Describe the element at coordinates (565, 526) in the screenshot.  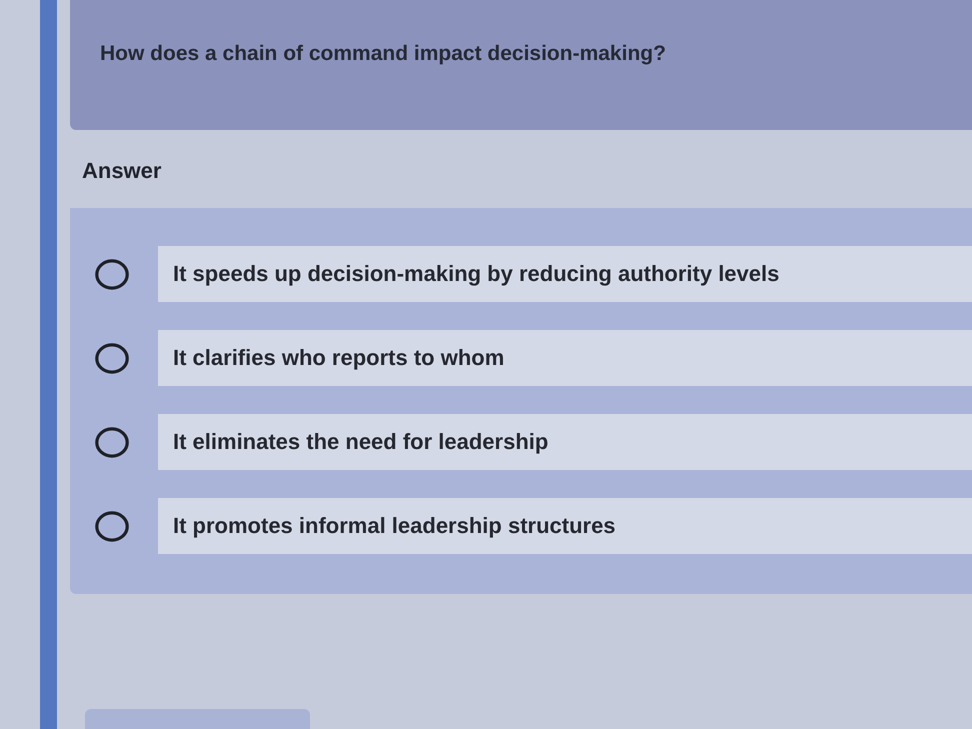
I see `answer-option: It promotes informal leadership structures` at that location.